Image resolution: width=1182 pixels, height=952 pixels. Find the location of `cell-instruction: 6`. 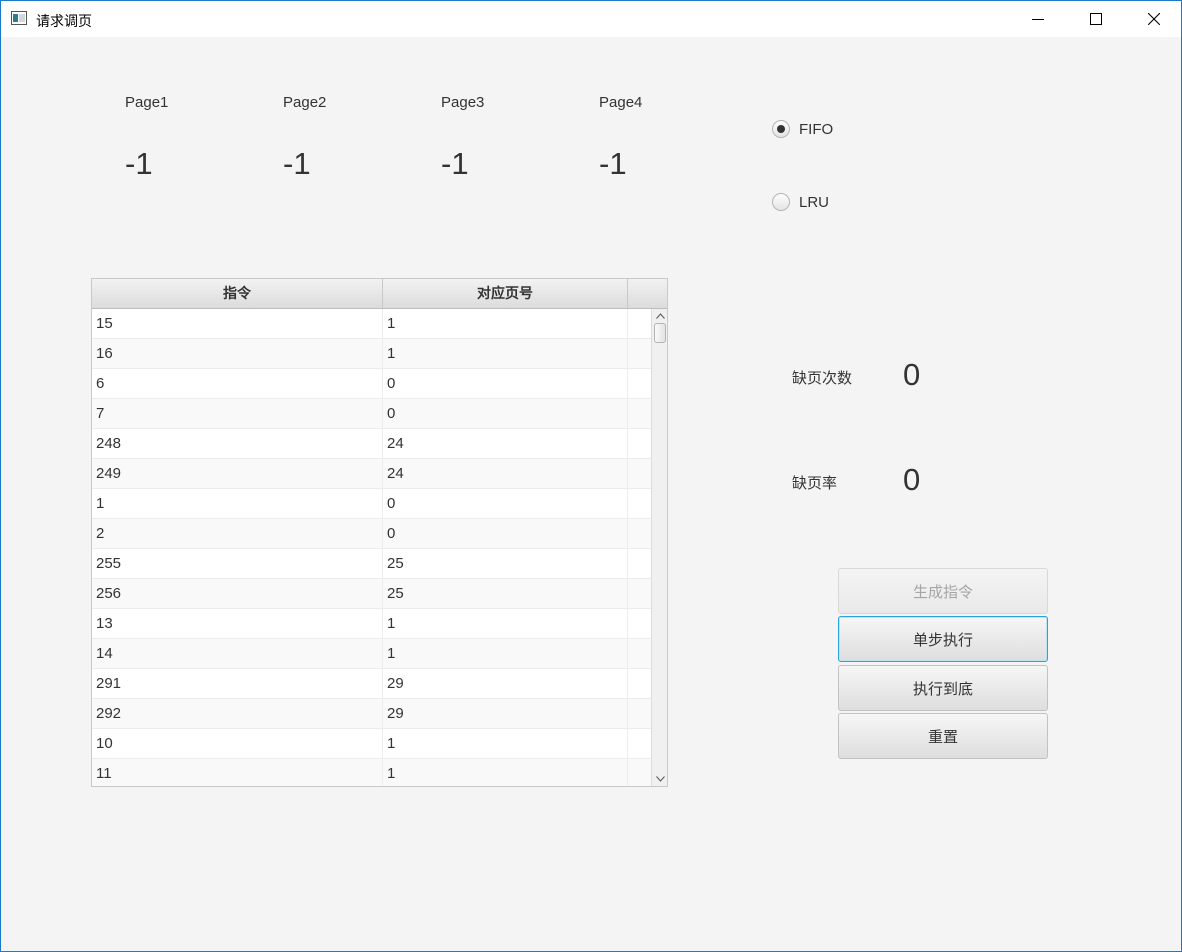

cell-instruction: 6 is located at coordinates (237, 383).